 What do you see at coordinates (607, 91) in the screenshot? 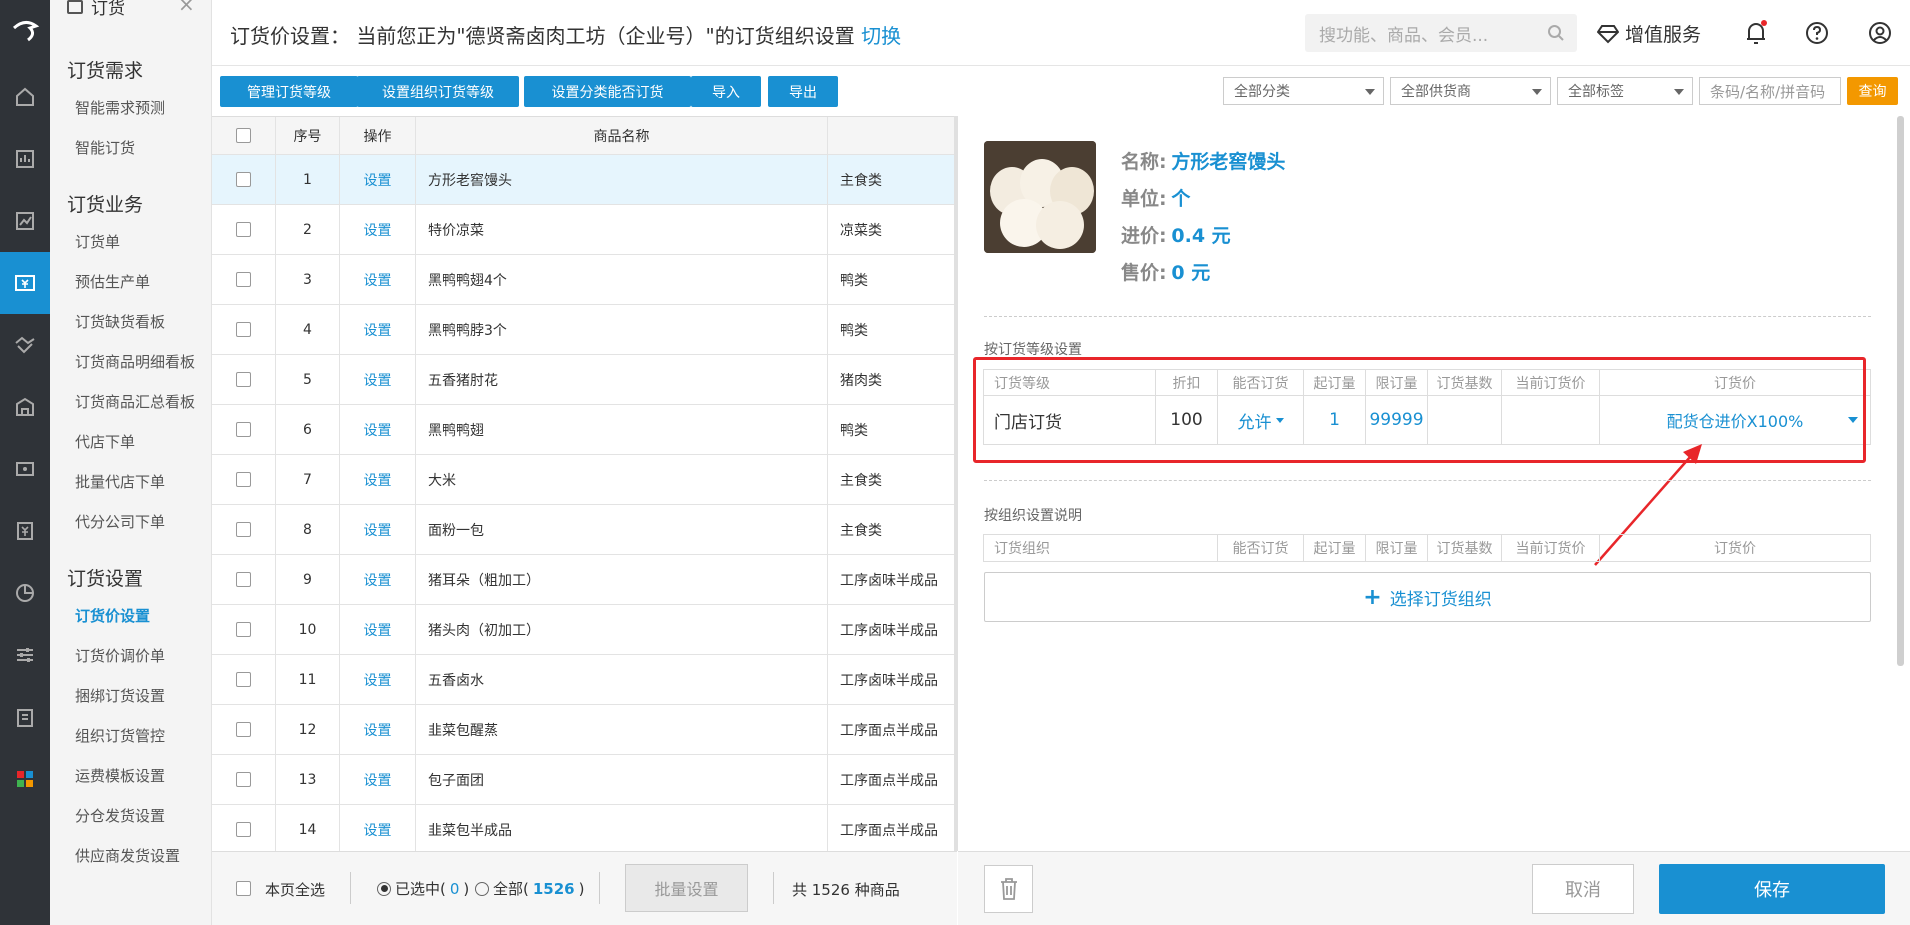
I see `category-order-button: 设置分类能否订货` at bounding box center [607, 91].